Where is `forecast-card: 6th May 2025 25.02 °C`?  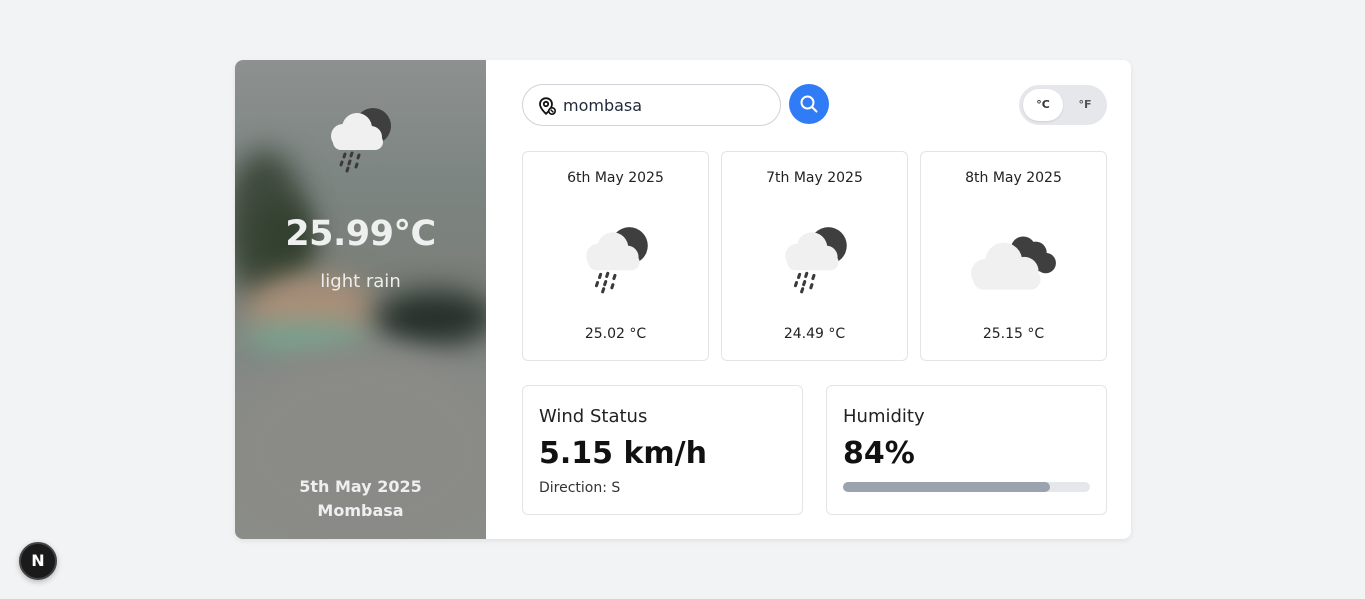 forecast-card: 6th May 2025 25.02 °C is located at coordinates (615, 256).